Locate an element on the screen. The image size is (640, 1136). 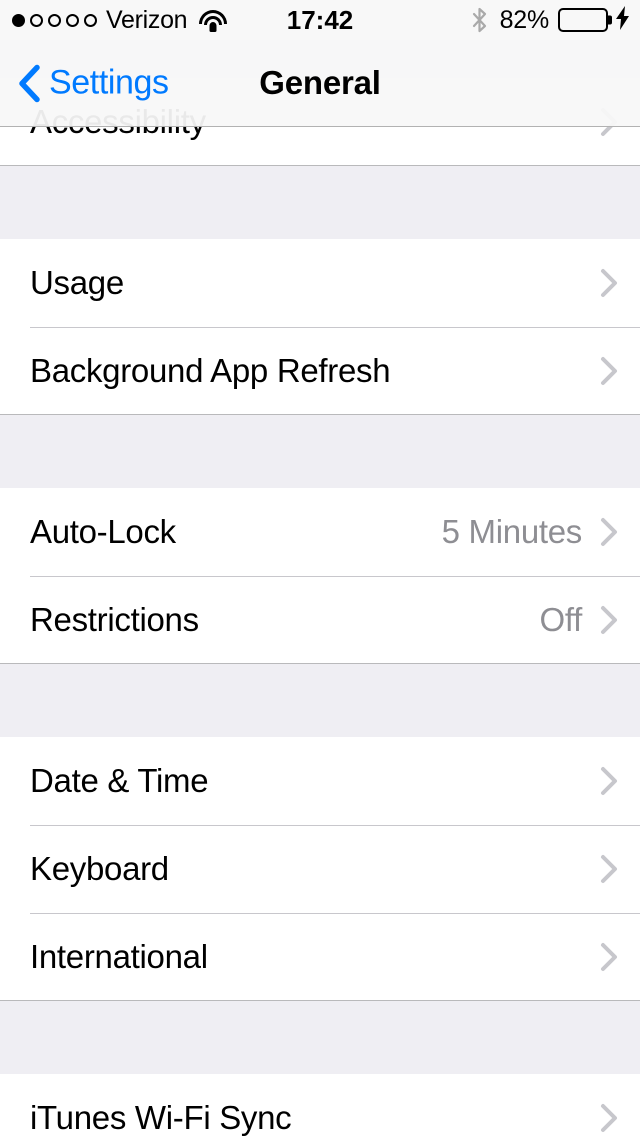
battery-icon is located at coordinates (585, 20).